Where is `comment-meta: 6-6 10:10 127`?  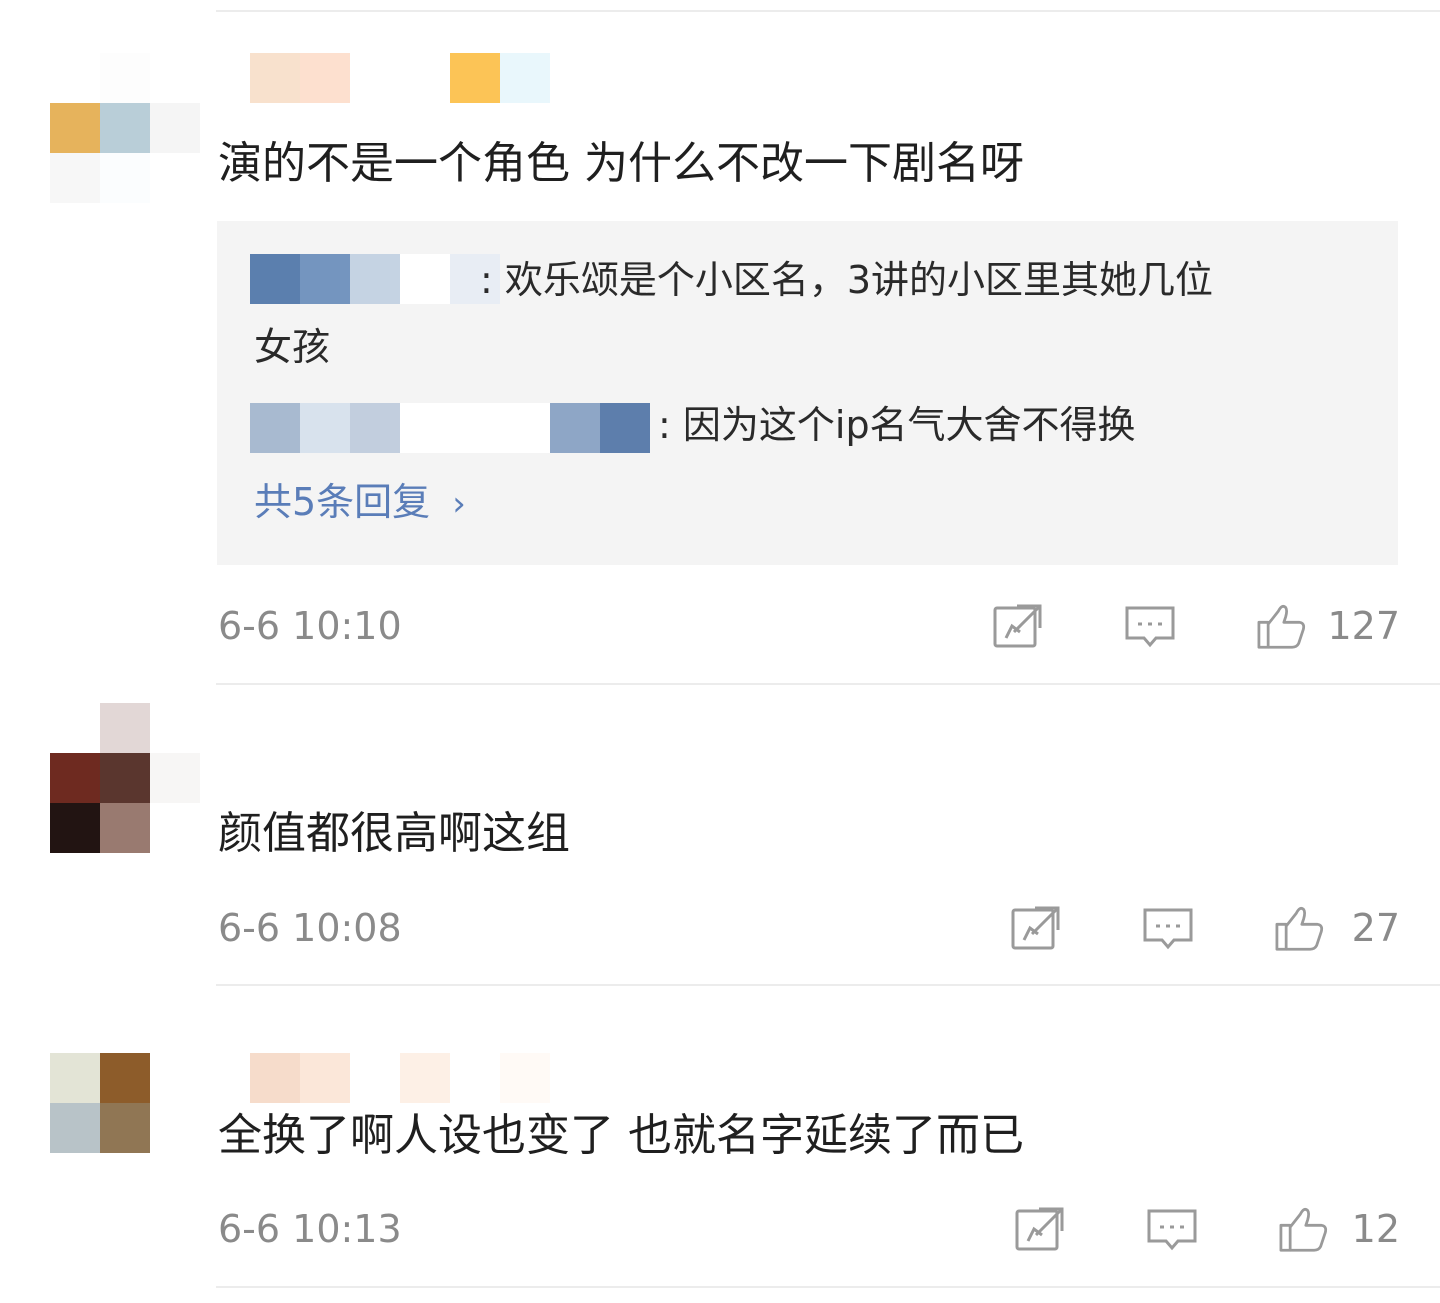 comment-meta: 6-6 10:10 127 is located at coordinates (809, 626).